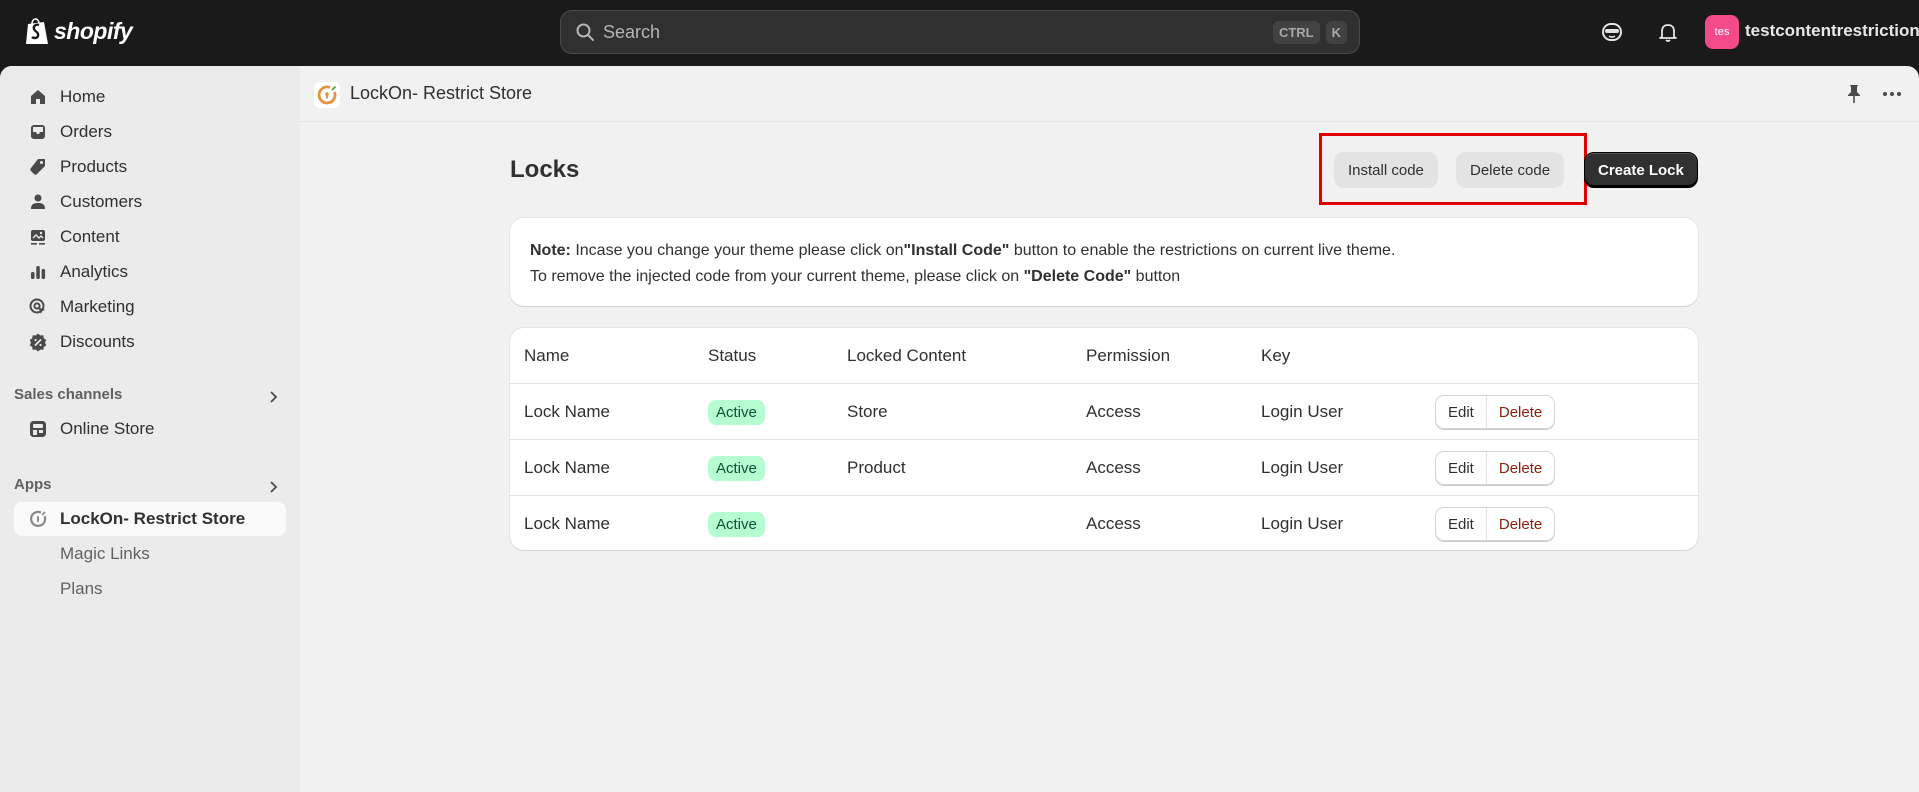  Describe the element at coordinates (1510, 170) in the screenshot. I see `delete-code-button: Delete code` at that location.